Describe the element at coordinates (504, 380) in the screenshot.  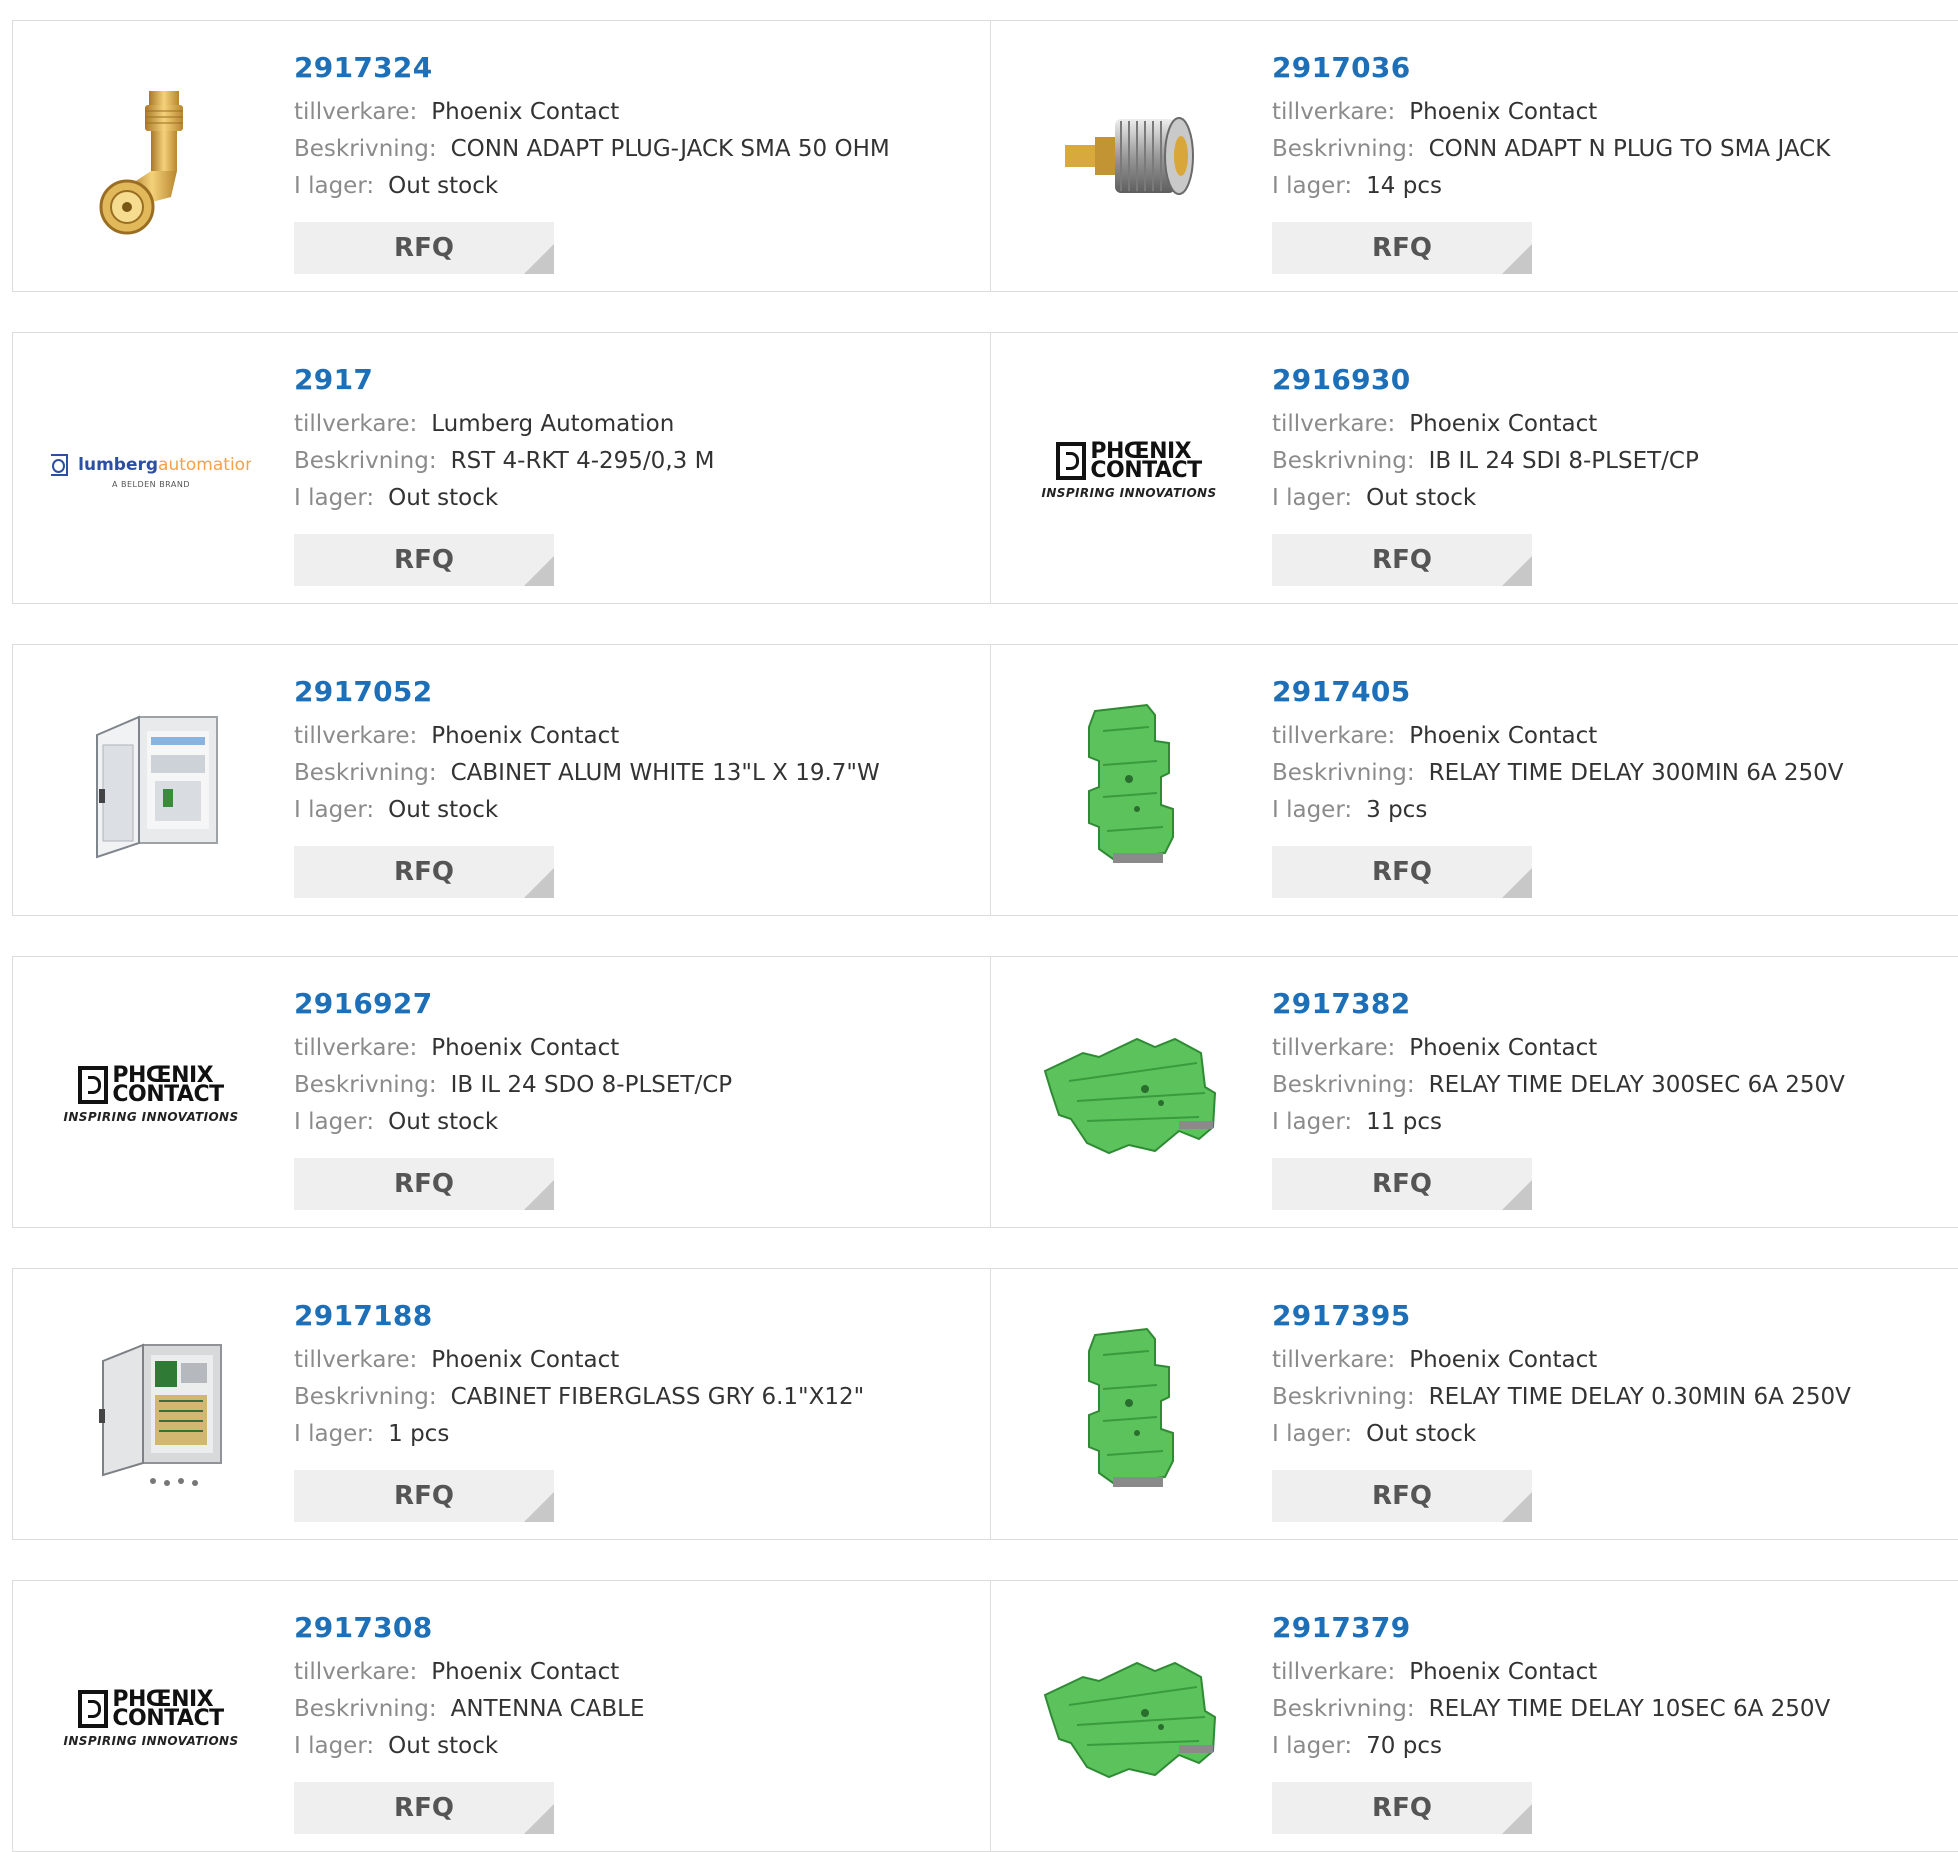
I see `part-number-link: 2917` at that location.